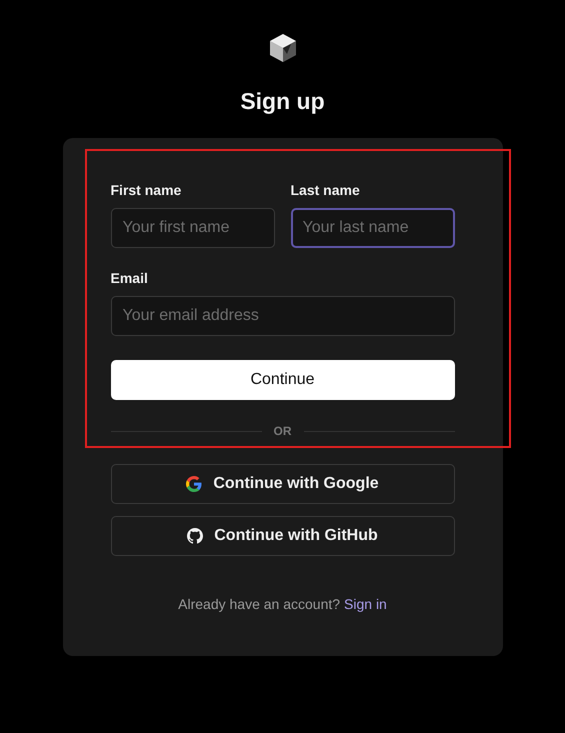 The image size is (565, 733). I want to click on sign-in-link: Sign in, so click(365, 604).